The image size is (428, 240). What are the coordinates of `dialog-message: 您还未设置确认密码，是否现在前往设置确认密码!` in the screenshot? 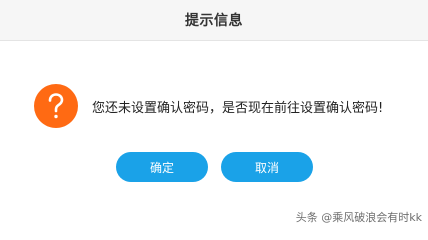 It's located at (238, 108).